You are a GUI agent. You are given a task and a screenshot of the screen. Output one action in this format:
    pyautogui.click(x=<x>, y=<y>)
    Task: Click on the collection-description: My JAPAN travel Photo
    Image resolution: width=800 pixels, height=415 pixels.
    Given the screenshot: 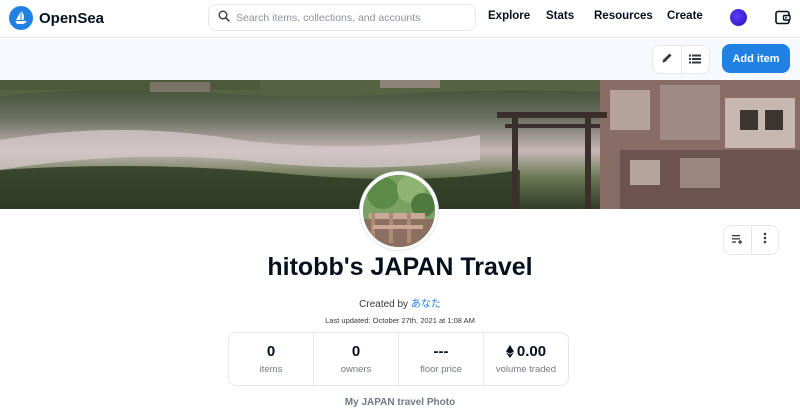 What is the action you would take?
    pyautogui.click(x=400, y=402)
    